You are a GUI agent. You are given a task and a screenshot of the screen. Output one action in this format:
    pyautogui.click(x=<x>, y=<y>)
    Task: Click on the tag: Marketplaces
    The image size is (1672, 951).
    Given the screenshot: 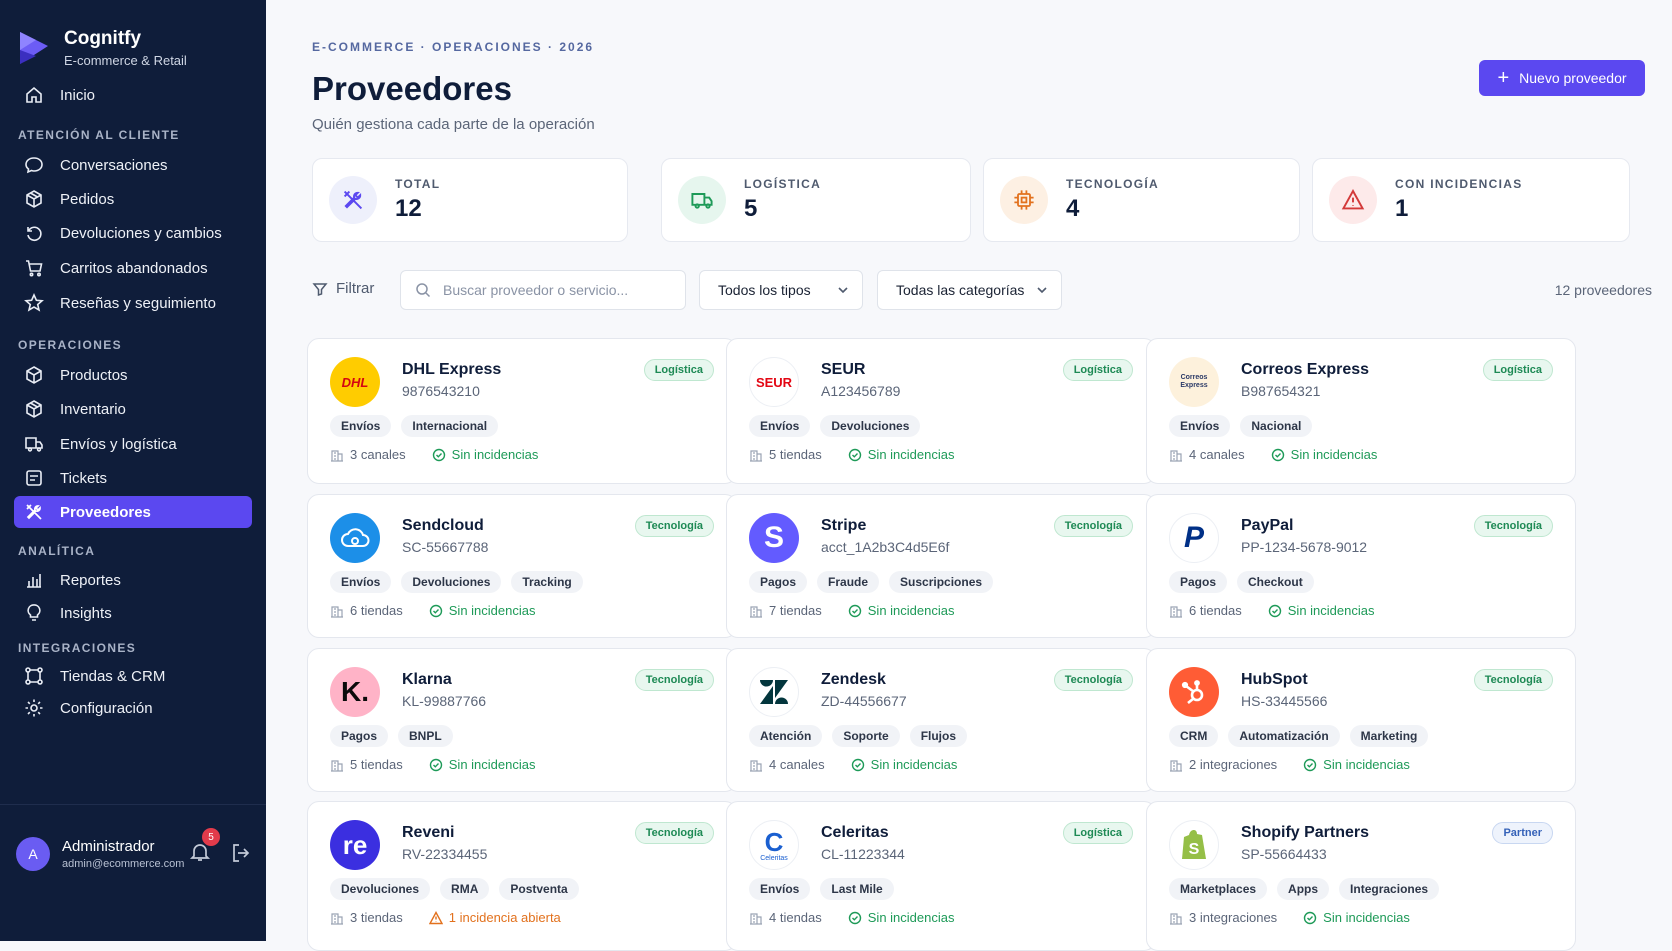 What is the action you would take?
    pyautogui.click(x=1218, y=889)
    